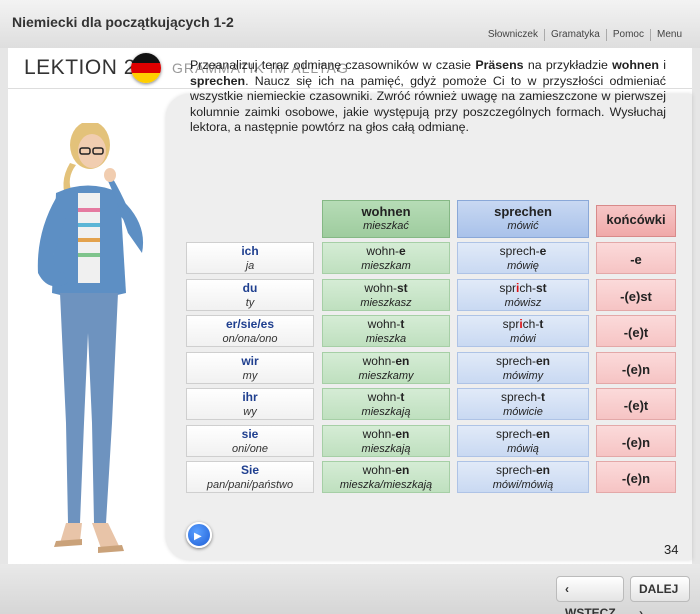 The image size is (700, 614). What do you see at coordinates (146, 68) in the screenshot?
I see `german-flag-icon` at bounding box center [146, 68].